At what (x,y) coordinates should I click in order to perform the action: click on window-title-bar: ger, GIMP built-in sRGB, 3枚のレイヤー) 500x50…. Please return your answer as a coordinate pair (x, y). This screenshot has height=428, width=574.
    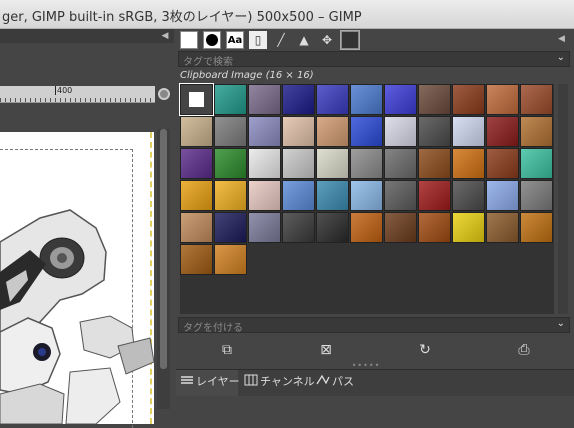
    Looking at the image, I should click on (287, 14).